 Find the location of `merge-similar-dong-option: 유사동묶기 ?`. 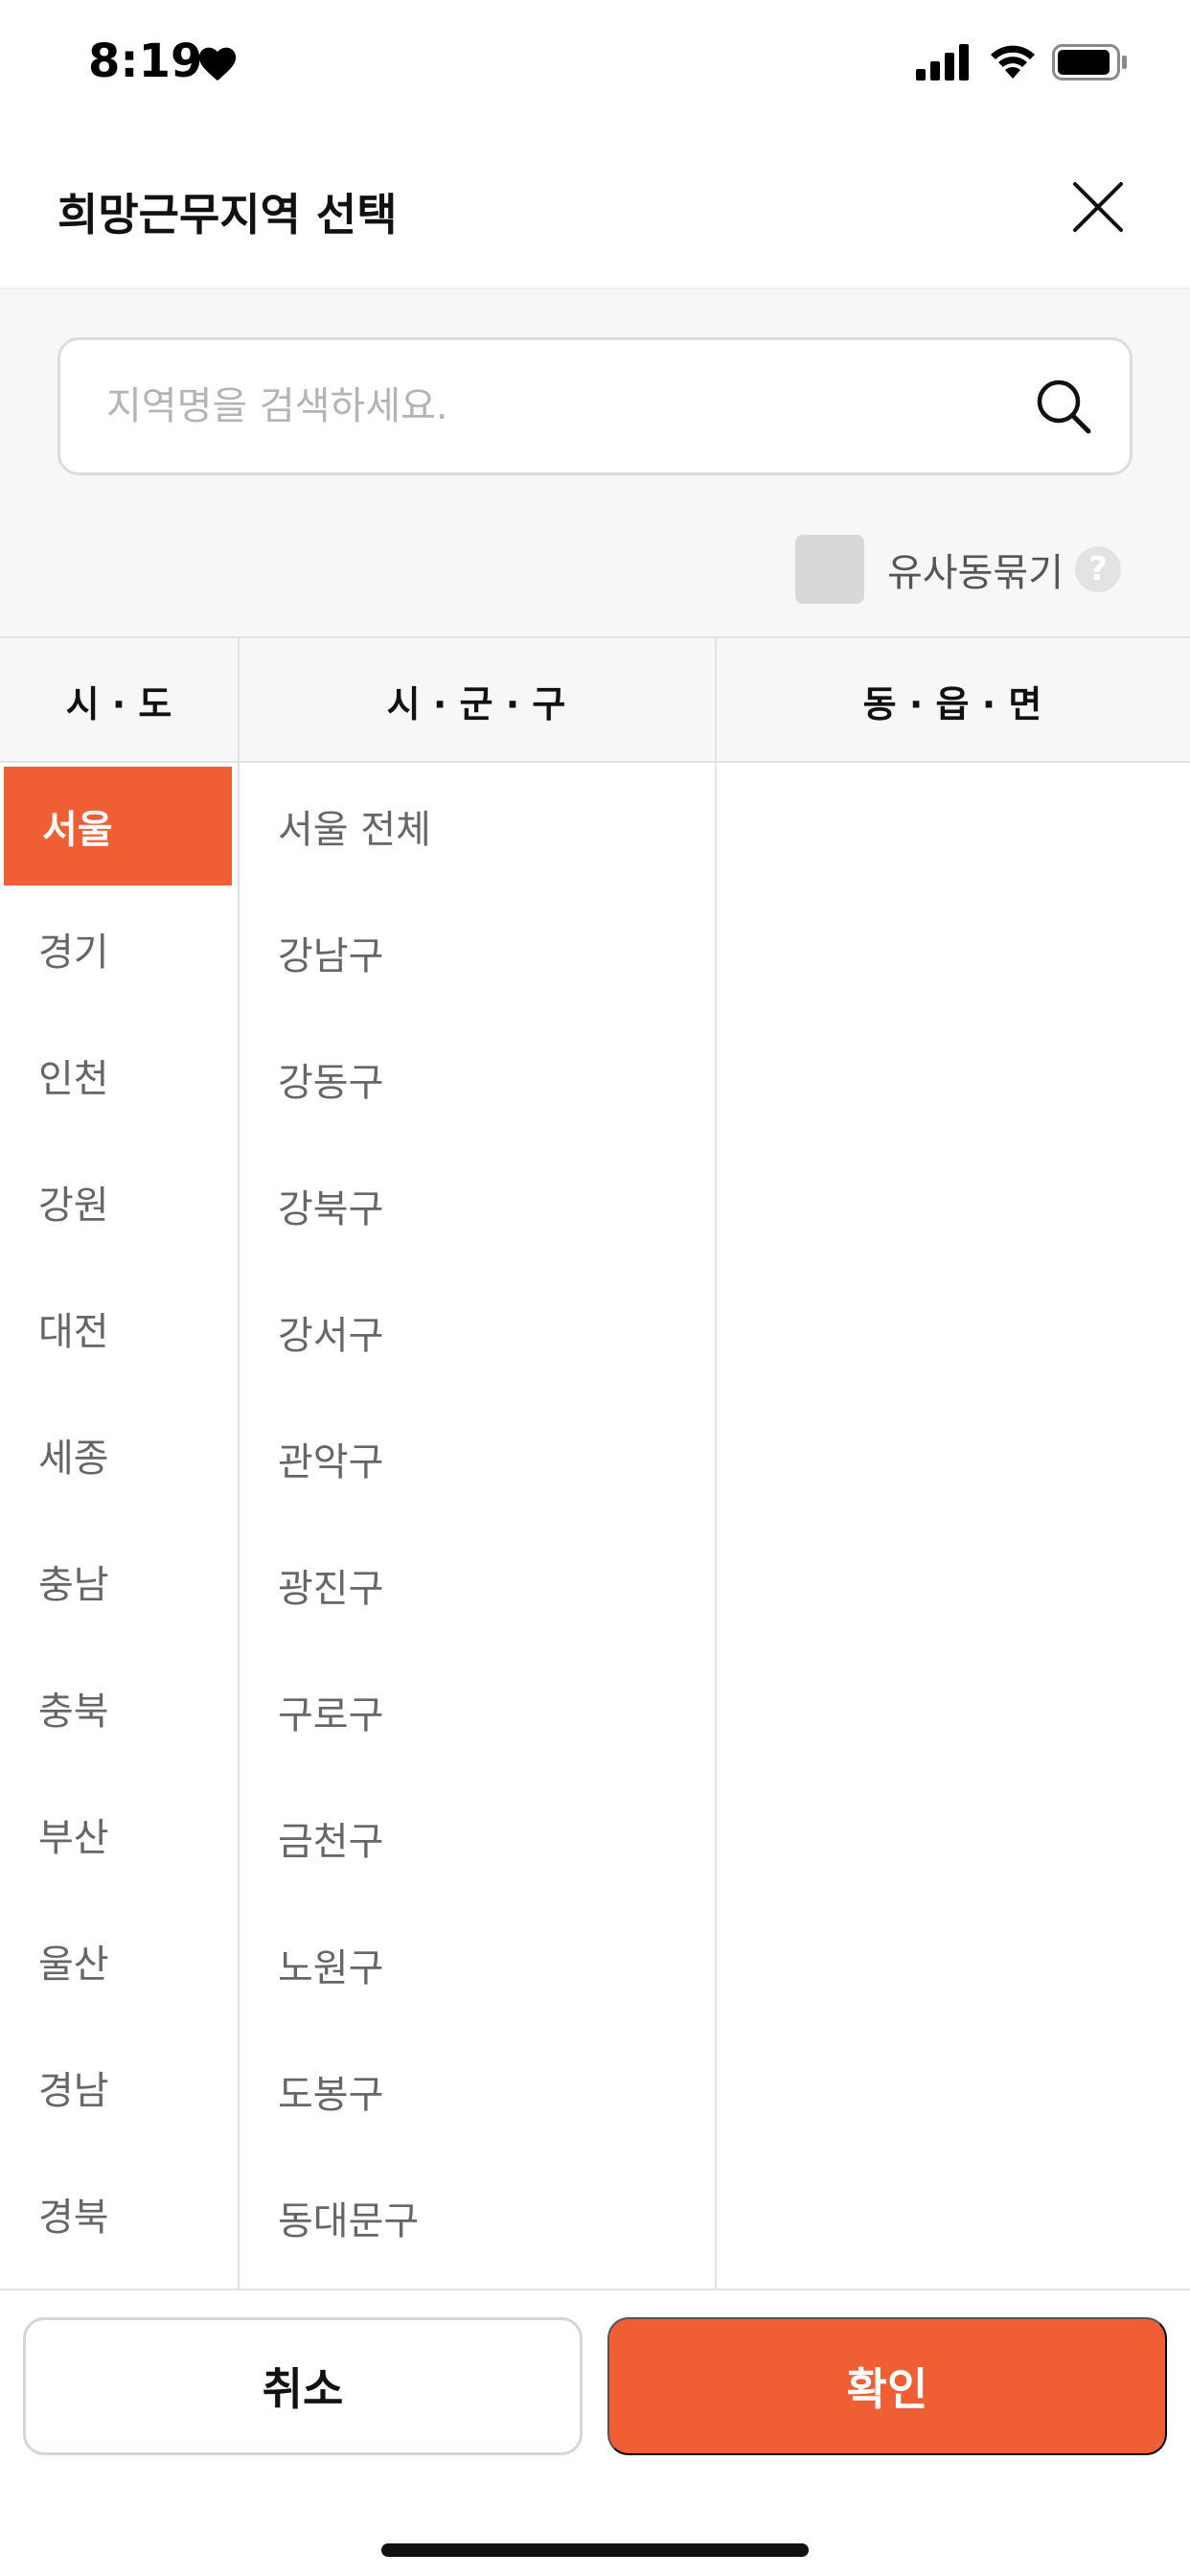

merge-similar-dong-option: 유사동묶기 ? is located at coordinates (958, 569).